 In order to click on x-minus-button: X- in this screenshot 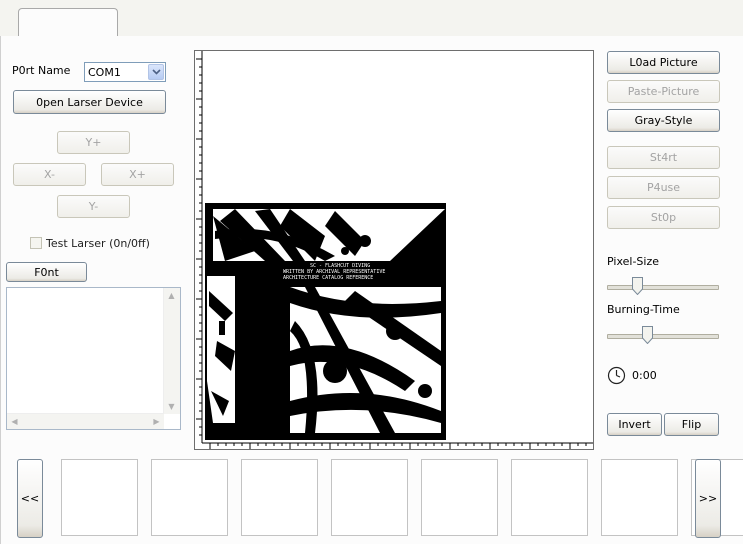, I will do `click(49, 174)`.